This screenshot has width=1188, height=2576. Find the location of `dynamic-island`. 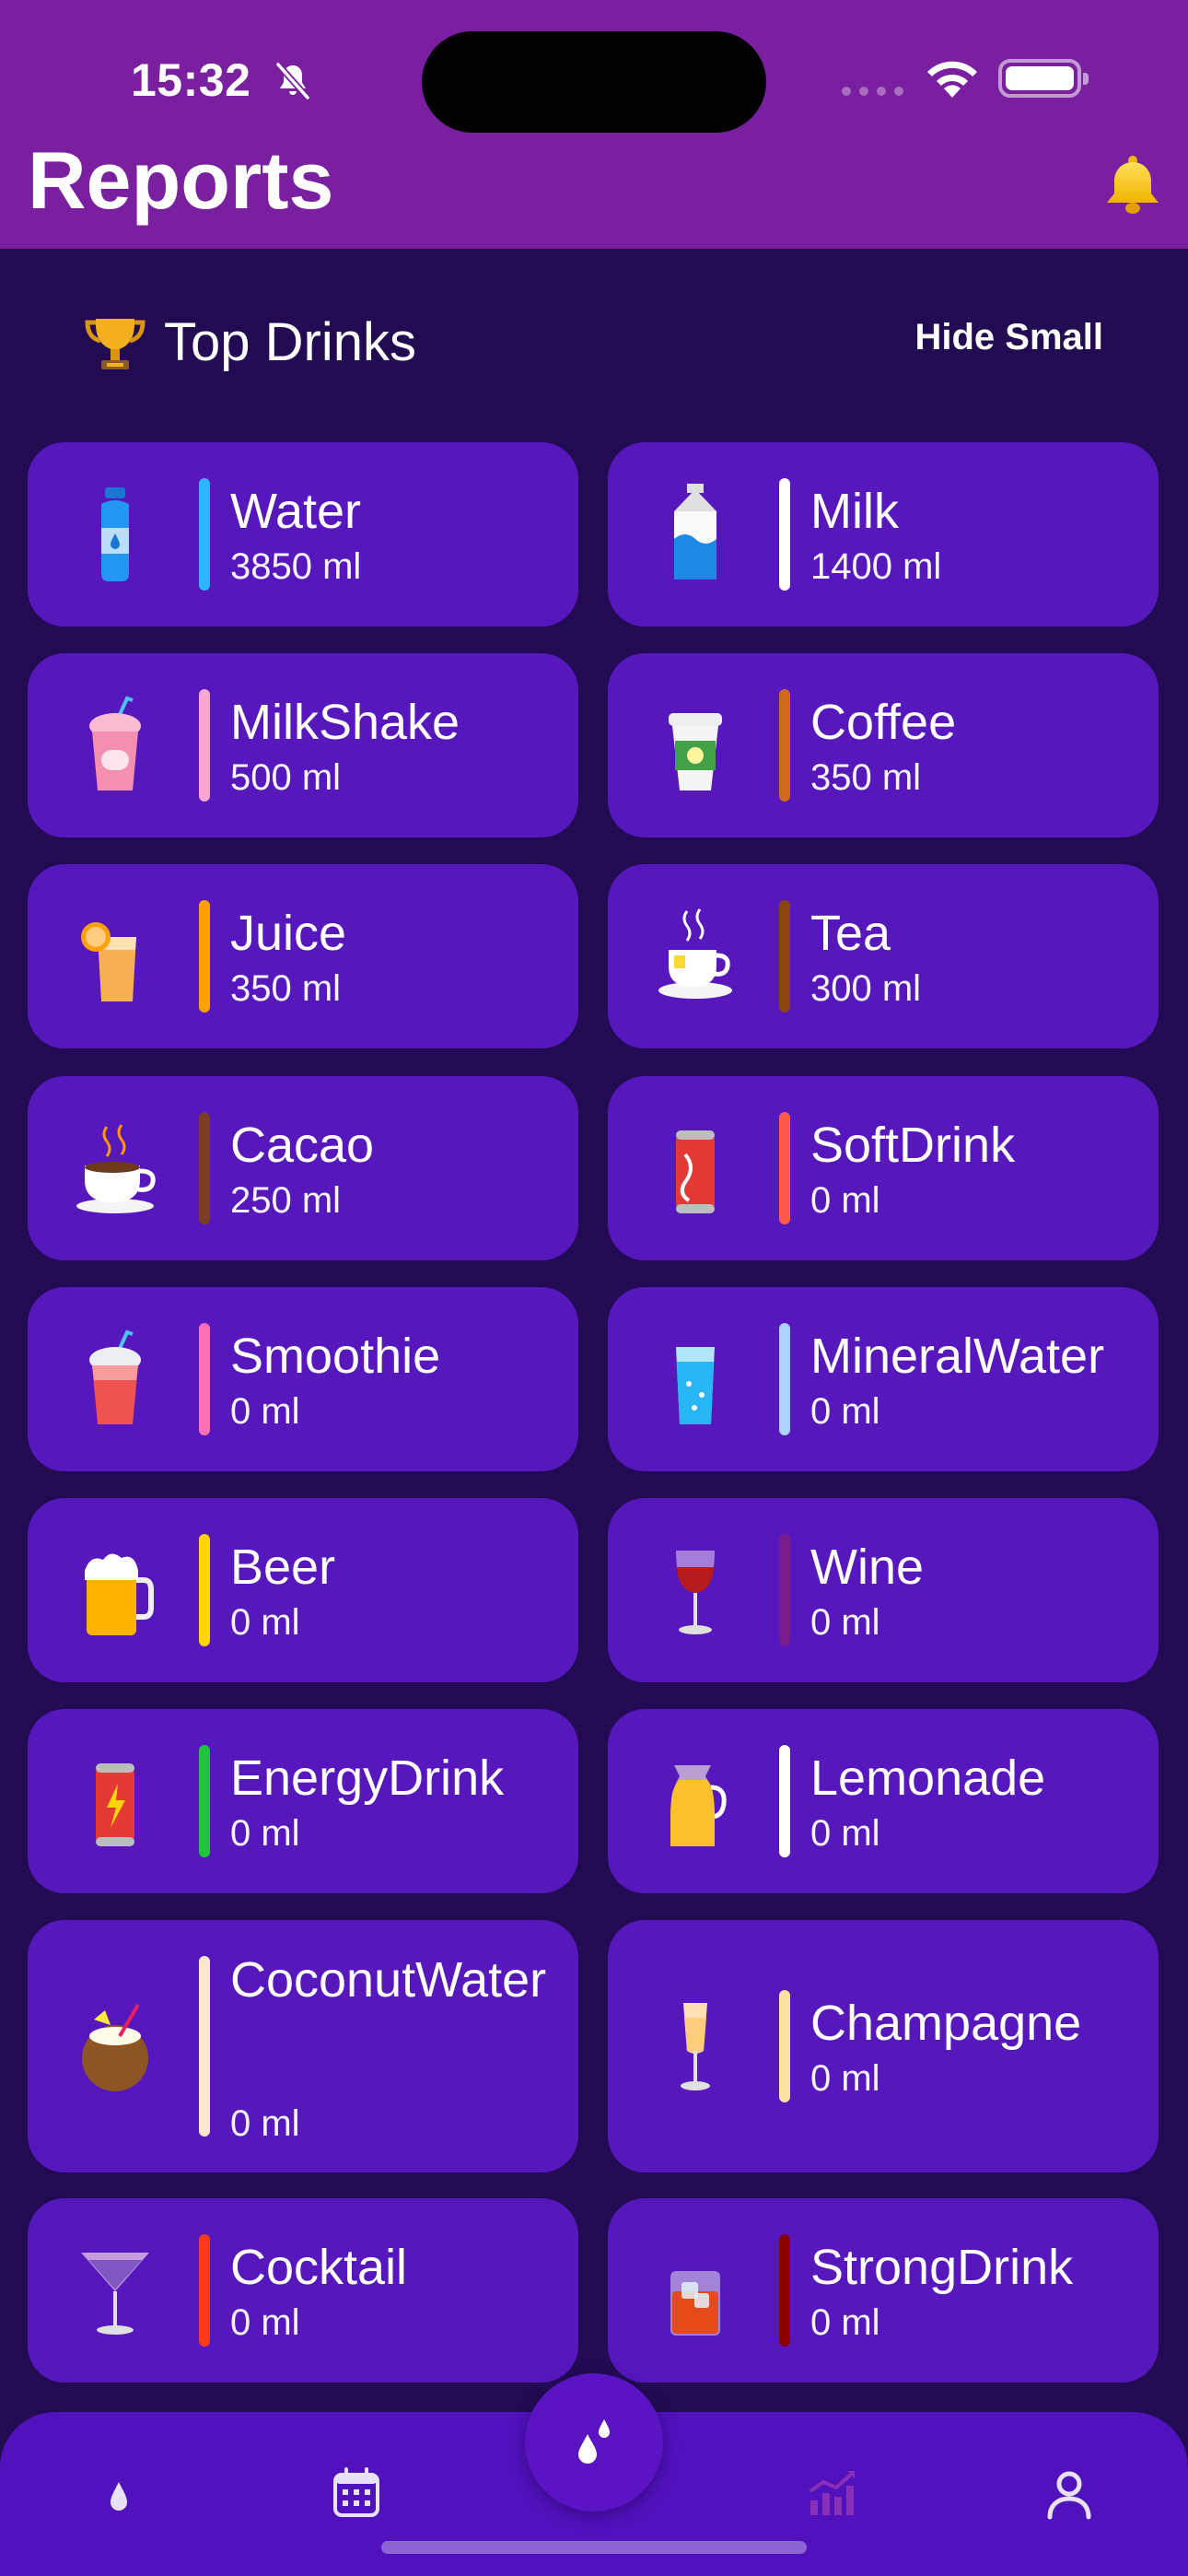

dynamic-island is located at coordinates (594, 82).